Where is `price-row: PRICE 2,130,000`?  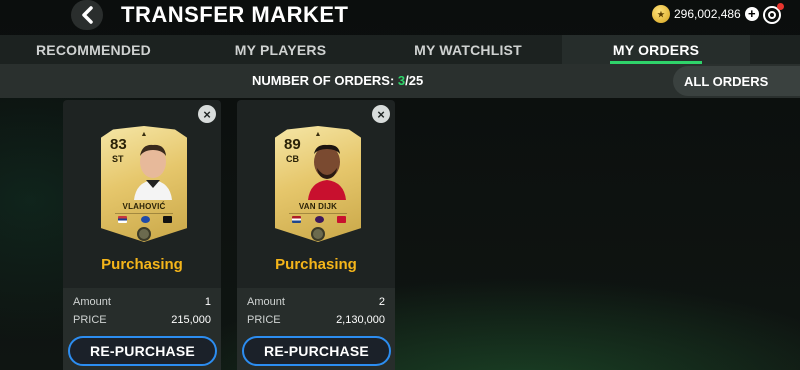 price-row: PRICE 2,130,000 is located at coordinates (316, 320).